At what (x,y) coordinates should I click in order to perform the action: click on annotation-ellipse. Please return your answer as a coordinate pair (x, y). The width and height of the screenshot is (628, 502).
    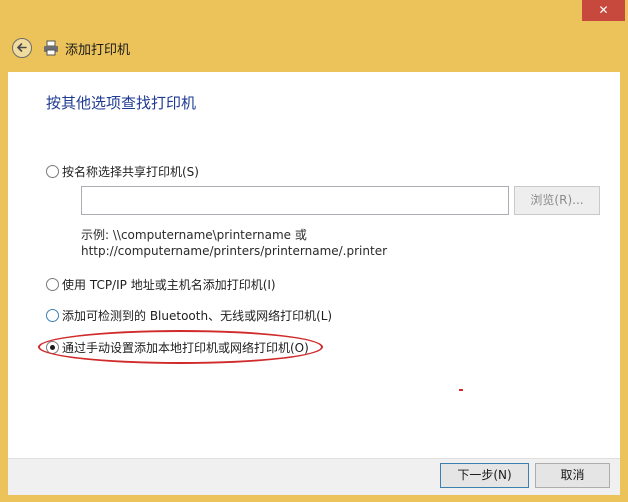
    Looking at the image, I should click on (180, 347).